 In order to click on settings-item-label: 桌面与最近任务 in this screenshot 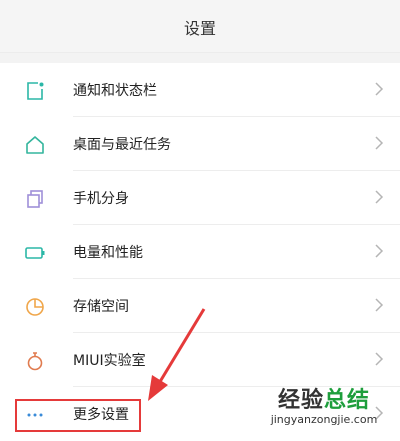, I will do `click(122, 145)`.